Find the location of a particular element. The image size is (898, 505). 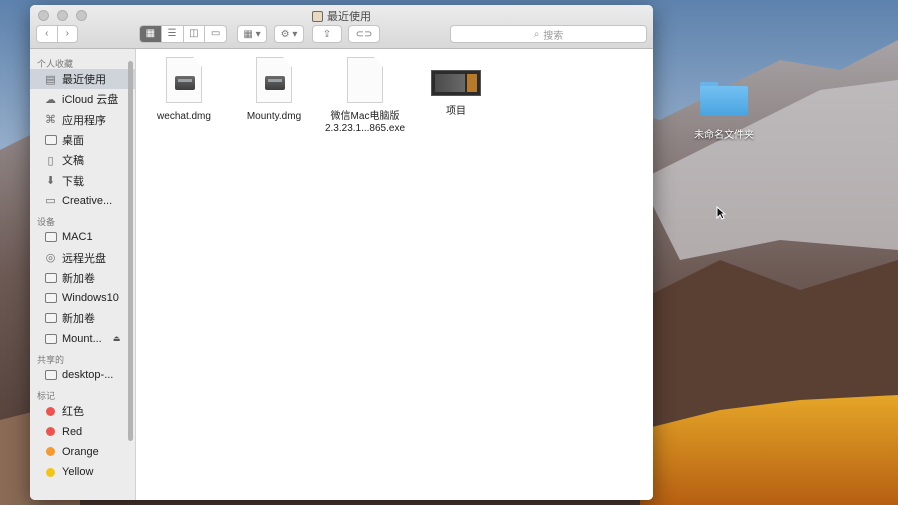

file-item: 项目 is located at coordinates (456, 87).